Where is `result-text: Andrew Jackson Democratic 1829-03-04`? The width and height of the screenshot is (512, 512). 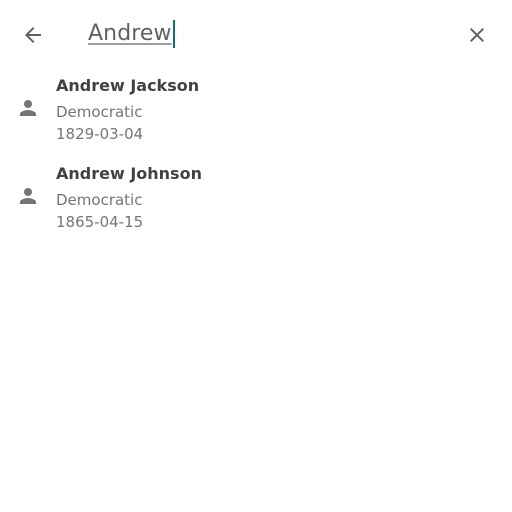
result-text: Andrew Jackson Democratic 1829-03-04 is located at coordinates (127, 110).